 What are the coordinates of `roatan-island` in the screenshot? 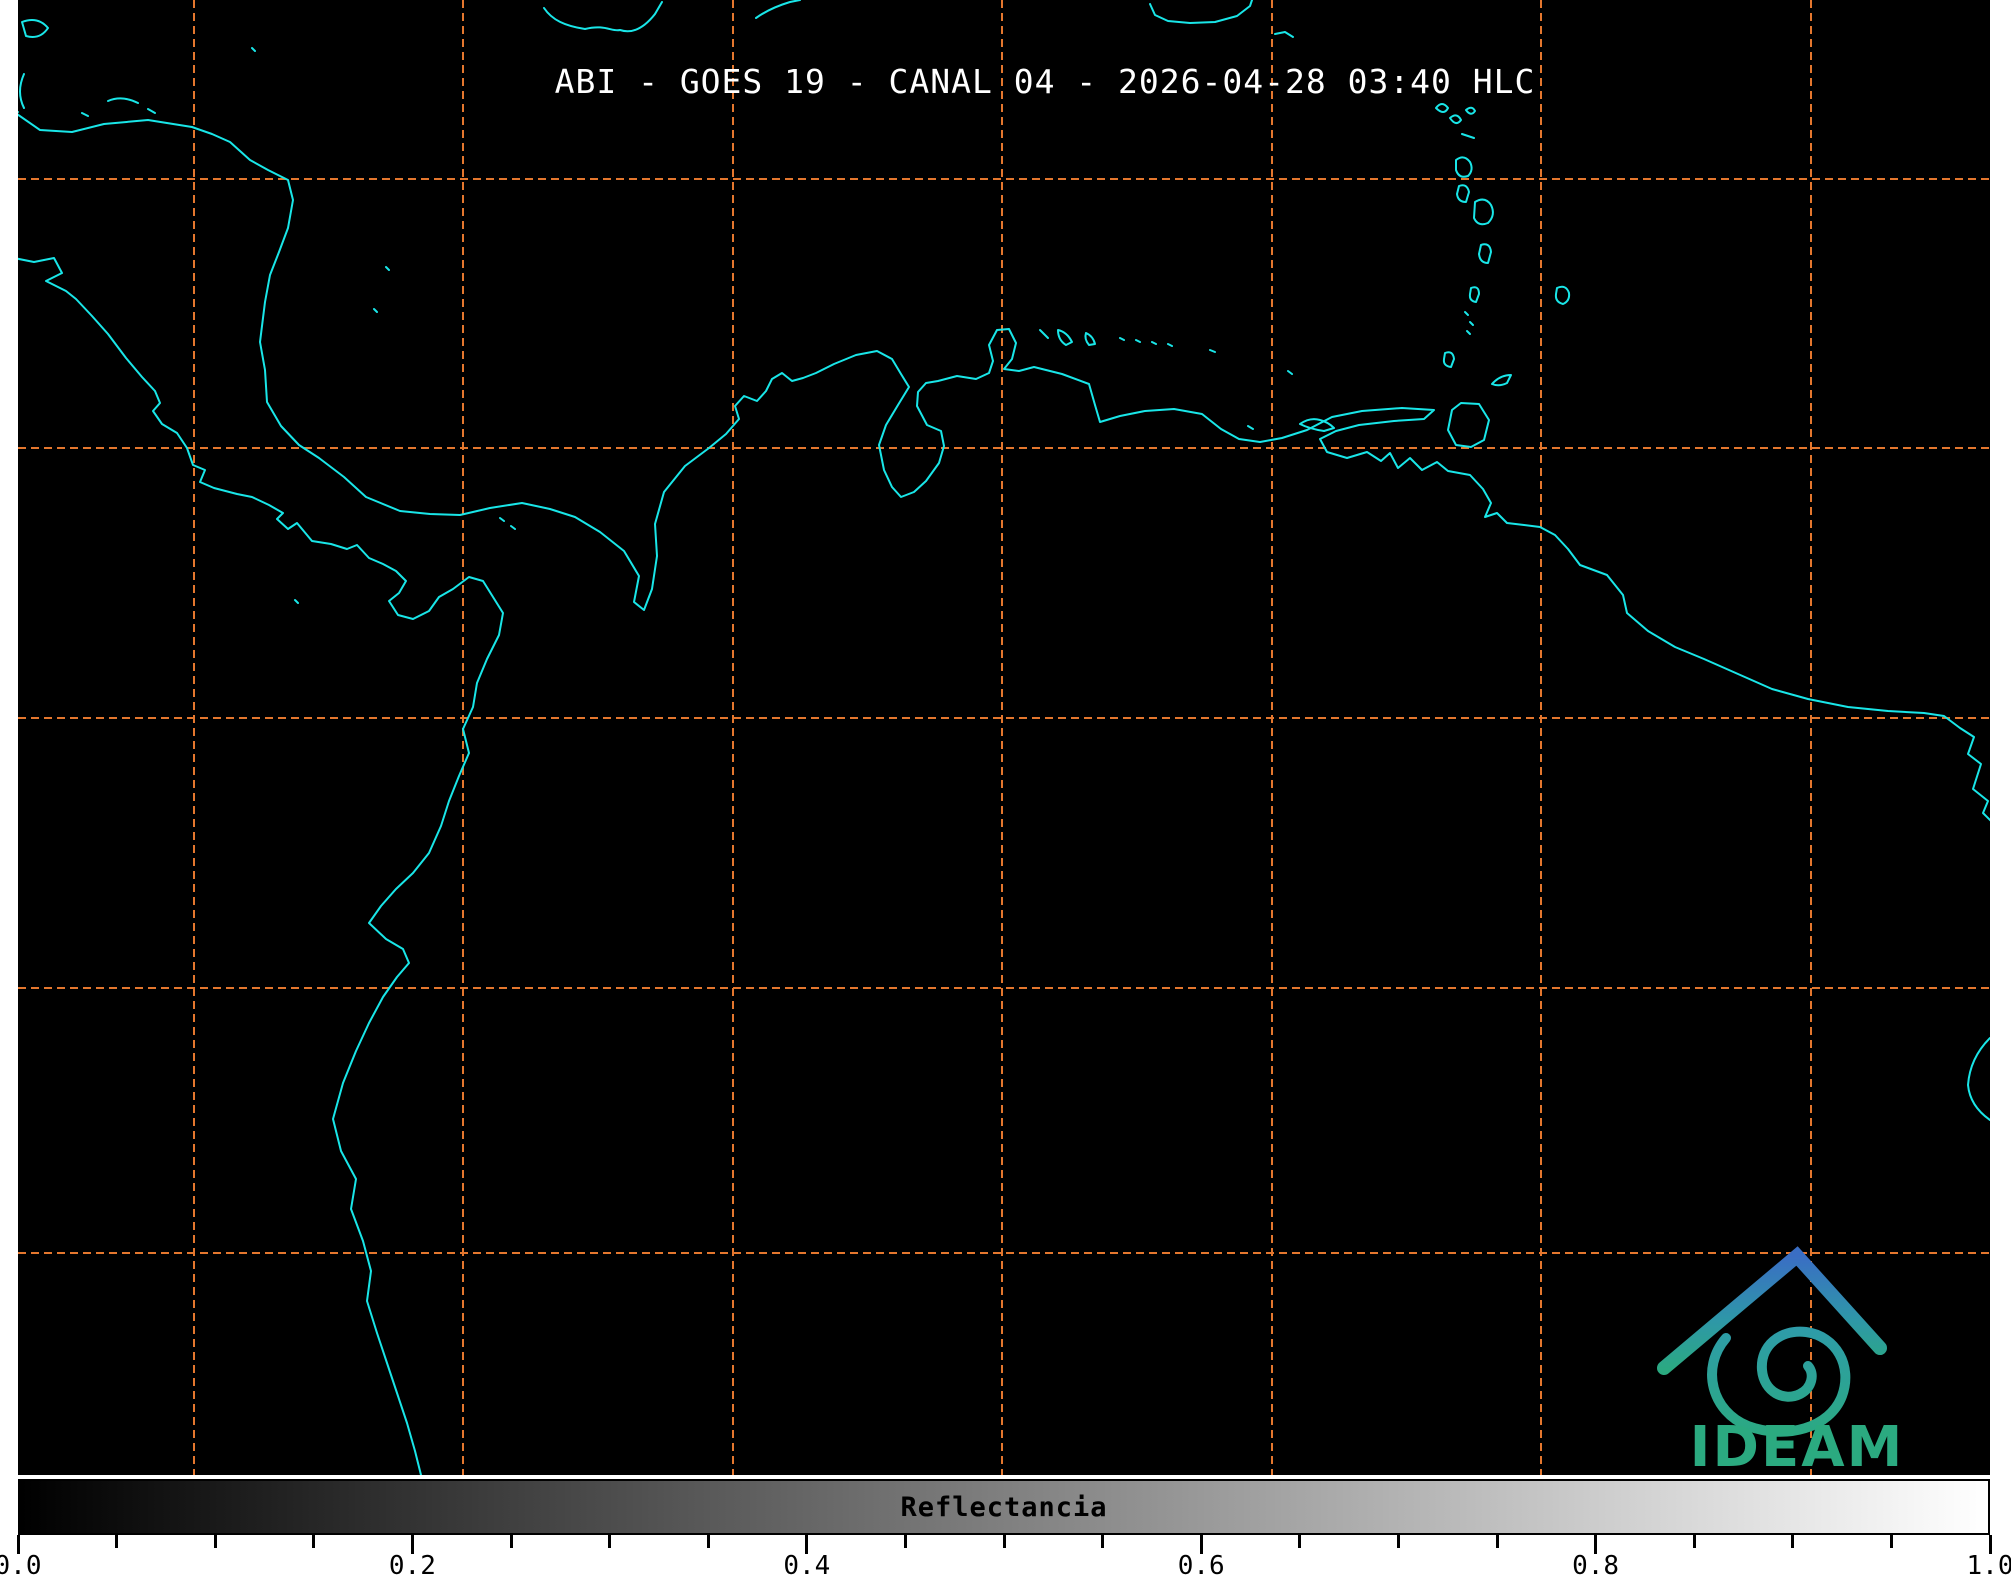 It's located at (118, 107).